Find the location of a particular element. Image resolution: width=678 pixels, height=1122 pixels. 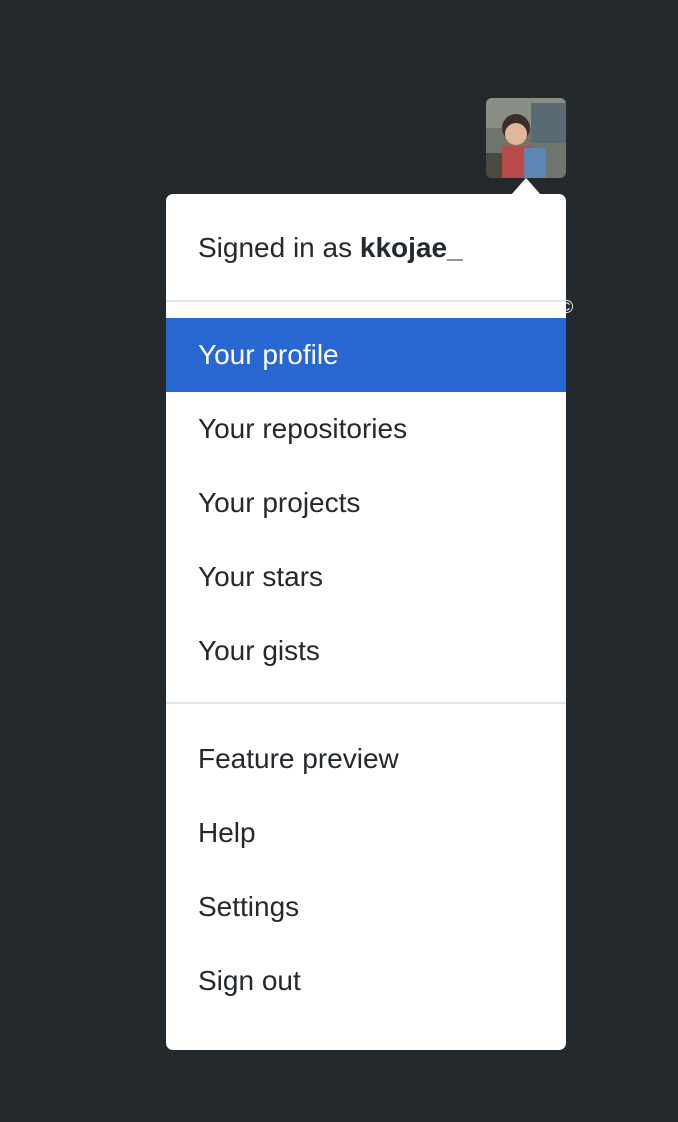

copyright-icon: © is located at coordinates (567, 307).